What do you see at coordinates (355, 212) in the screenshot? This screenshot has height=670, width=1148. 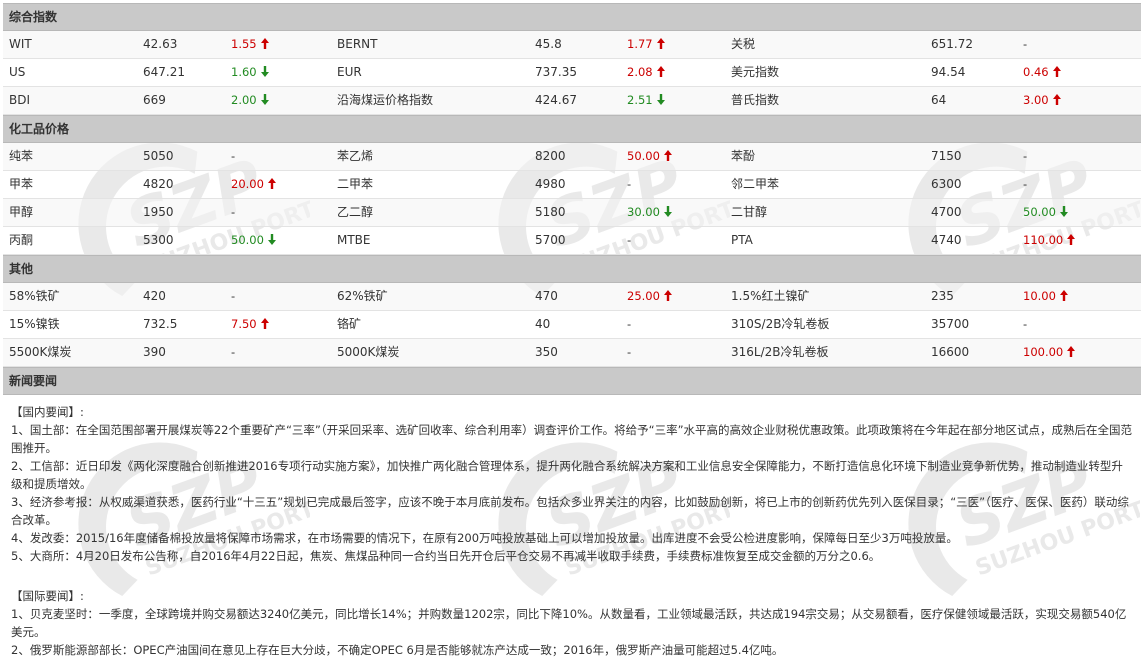 I see `item-name: 乙二醇` at bounding box center [355, 212].